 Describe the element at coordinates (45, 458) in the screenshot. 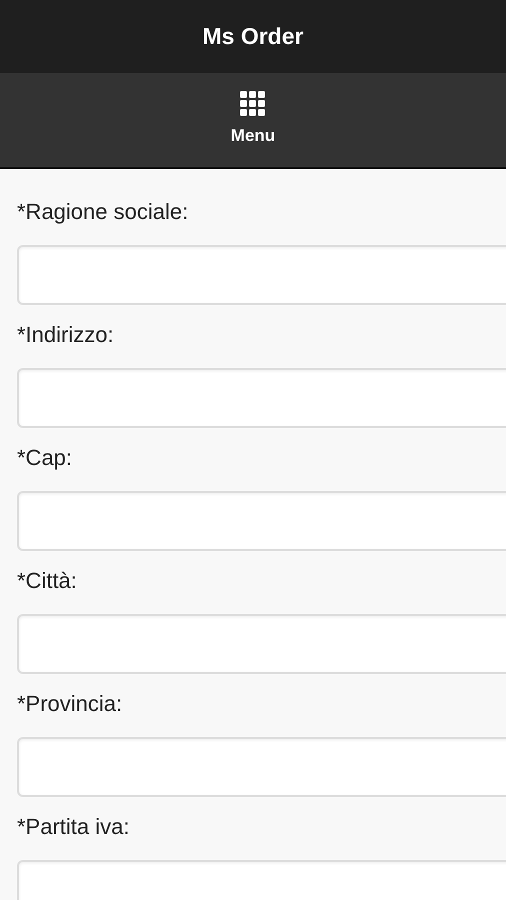

I see `field-label: *Cap:` at that location.